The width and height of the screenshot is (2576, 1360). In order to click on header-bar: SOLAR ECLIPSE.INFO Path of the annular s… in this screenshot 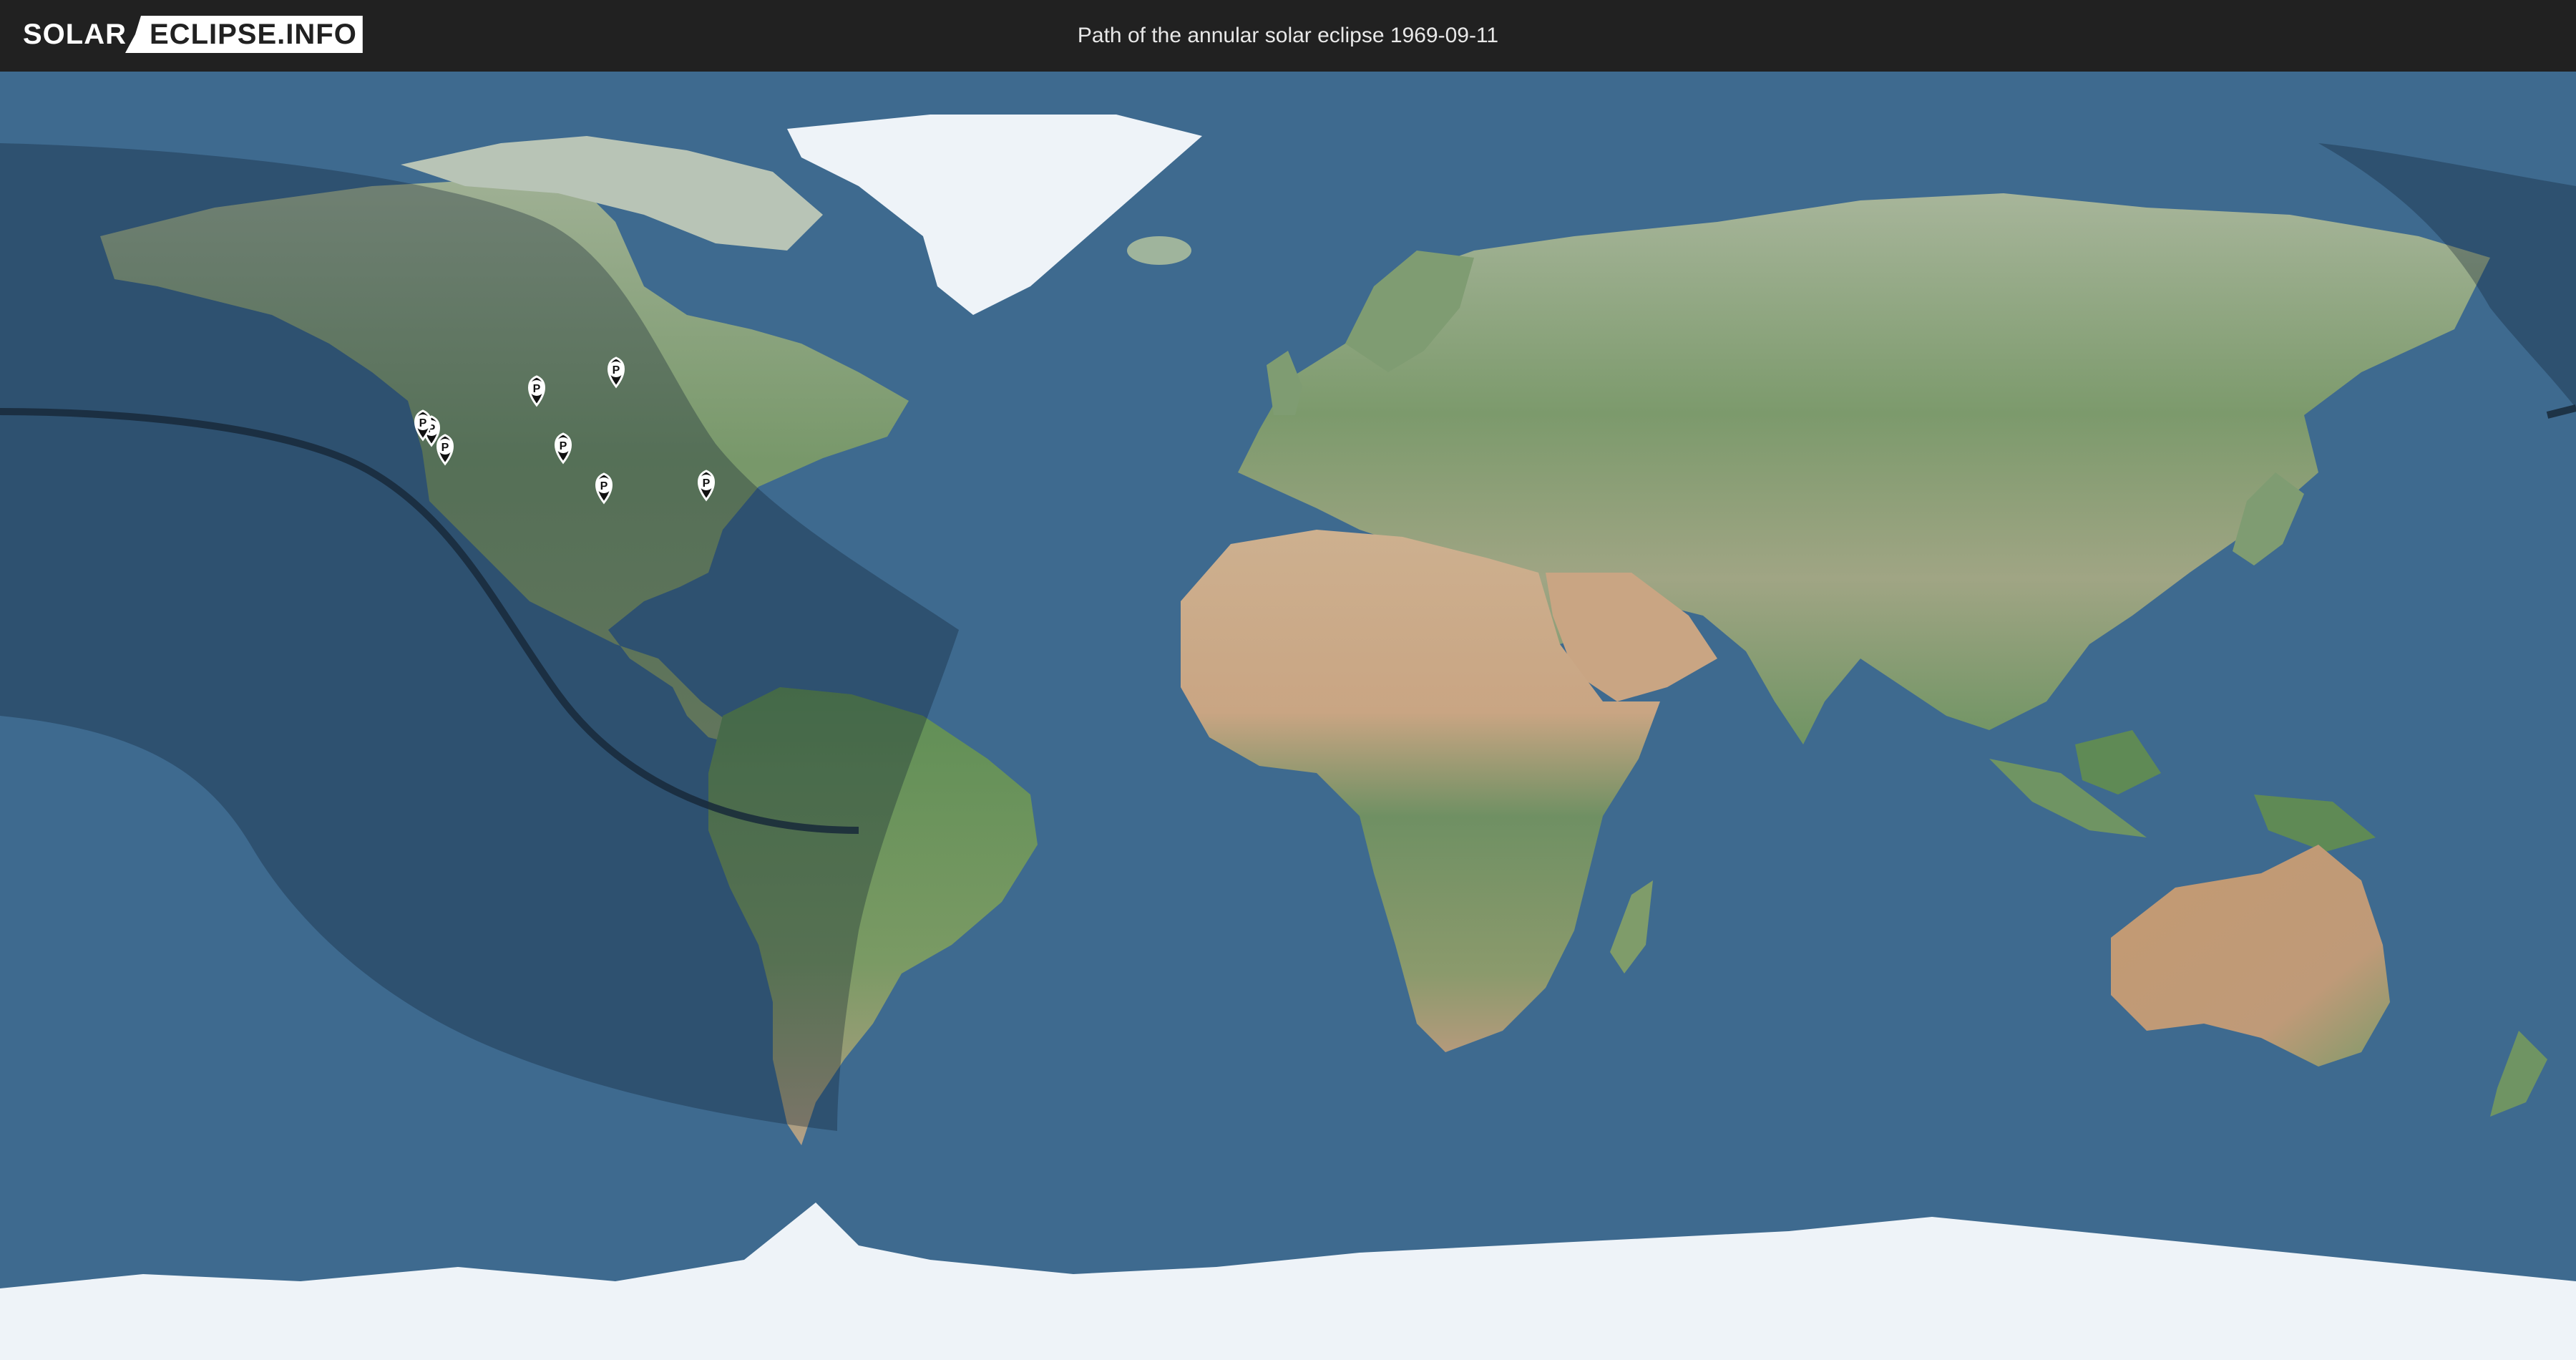, I will do `click(1288, 36)`.